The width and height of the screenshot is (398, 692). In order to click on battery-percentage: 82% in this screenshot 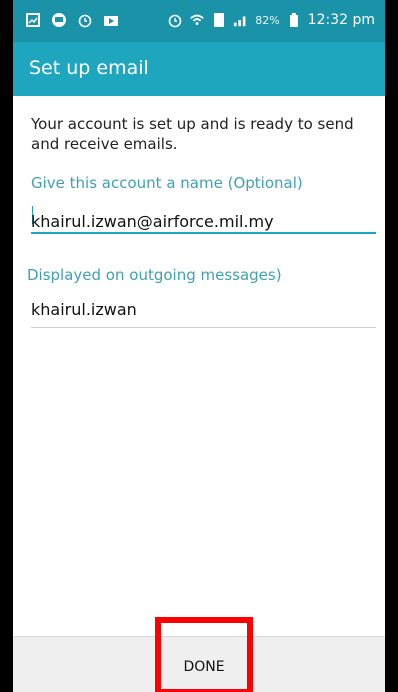, I will do `click(267, 20)`.